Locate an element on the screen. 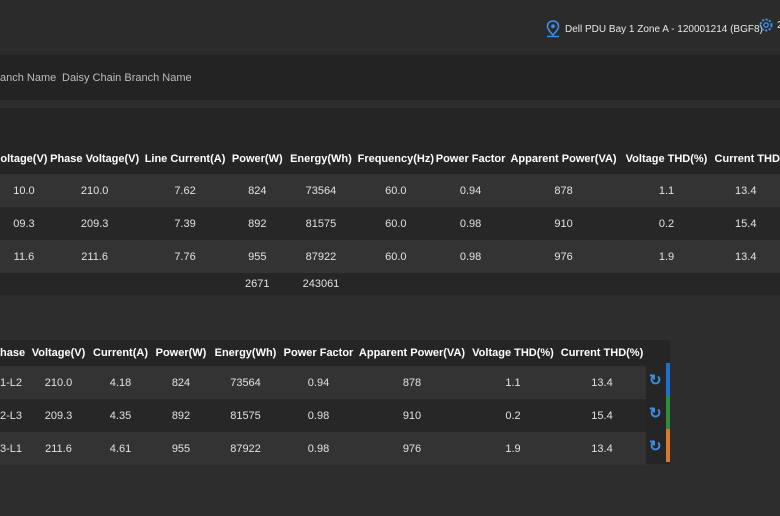  col-header-voltage: Voltage(V) is located at coordinates (58, 353).